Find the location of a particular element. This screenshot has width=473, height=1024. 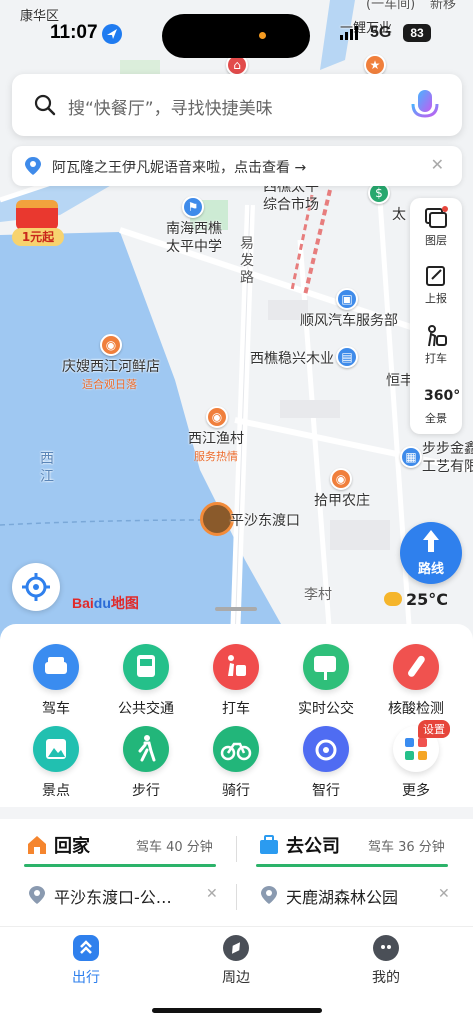

car-icon is located at coordinates (56, 667).